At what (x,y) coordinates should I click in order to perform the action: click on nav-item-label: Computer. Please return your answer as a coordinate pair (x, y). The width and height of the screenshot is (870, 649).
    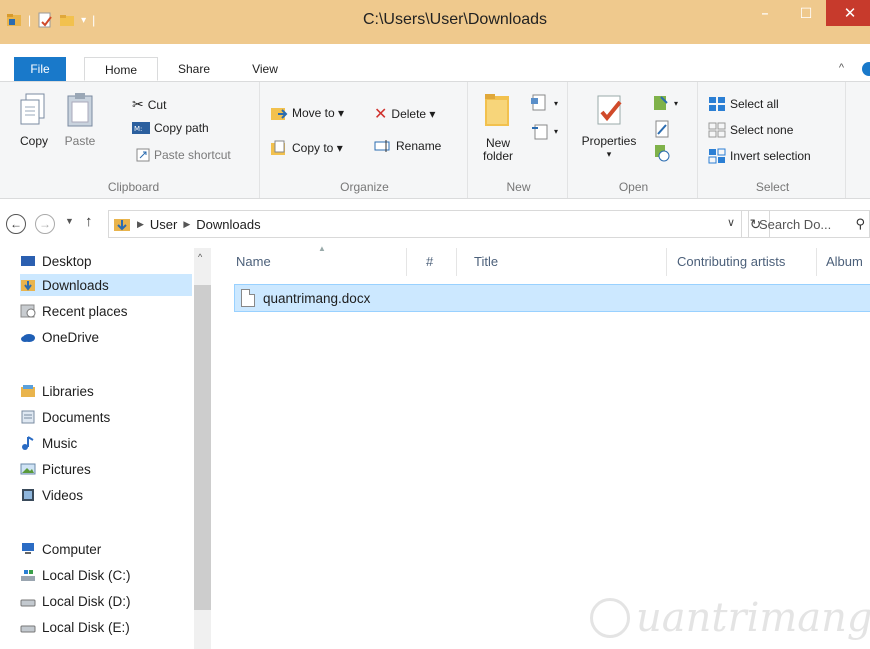
    Looking at the image, I should click on (72, 549).